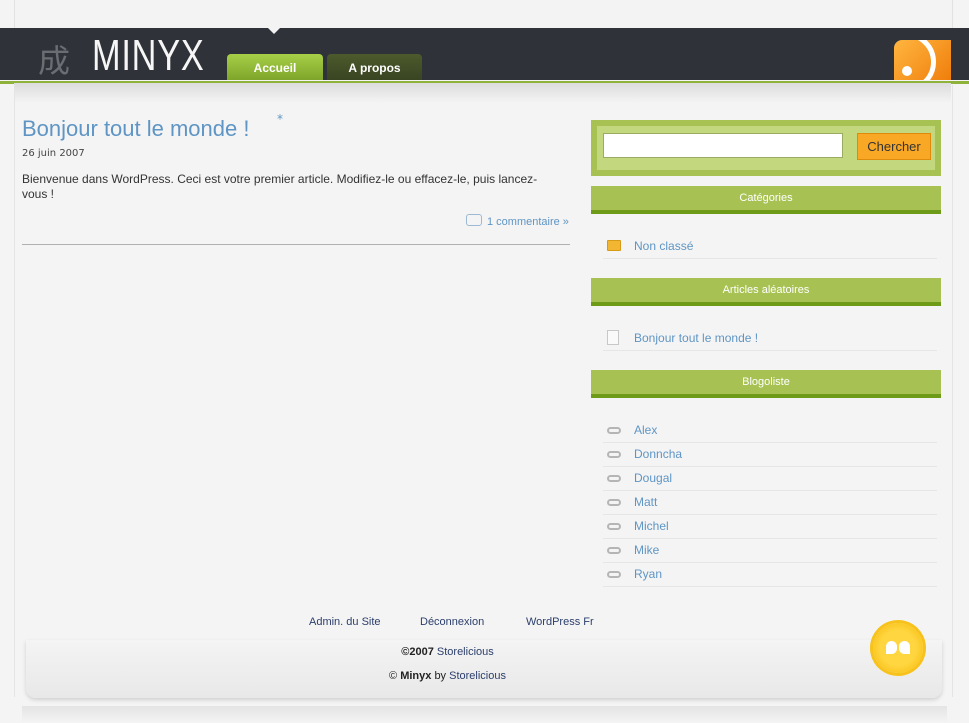 The image size is (969, 723). Describe the element at coordinates (922, 60) in the screenshot. I see `rss-feed-icon` at that location.